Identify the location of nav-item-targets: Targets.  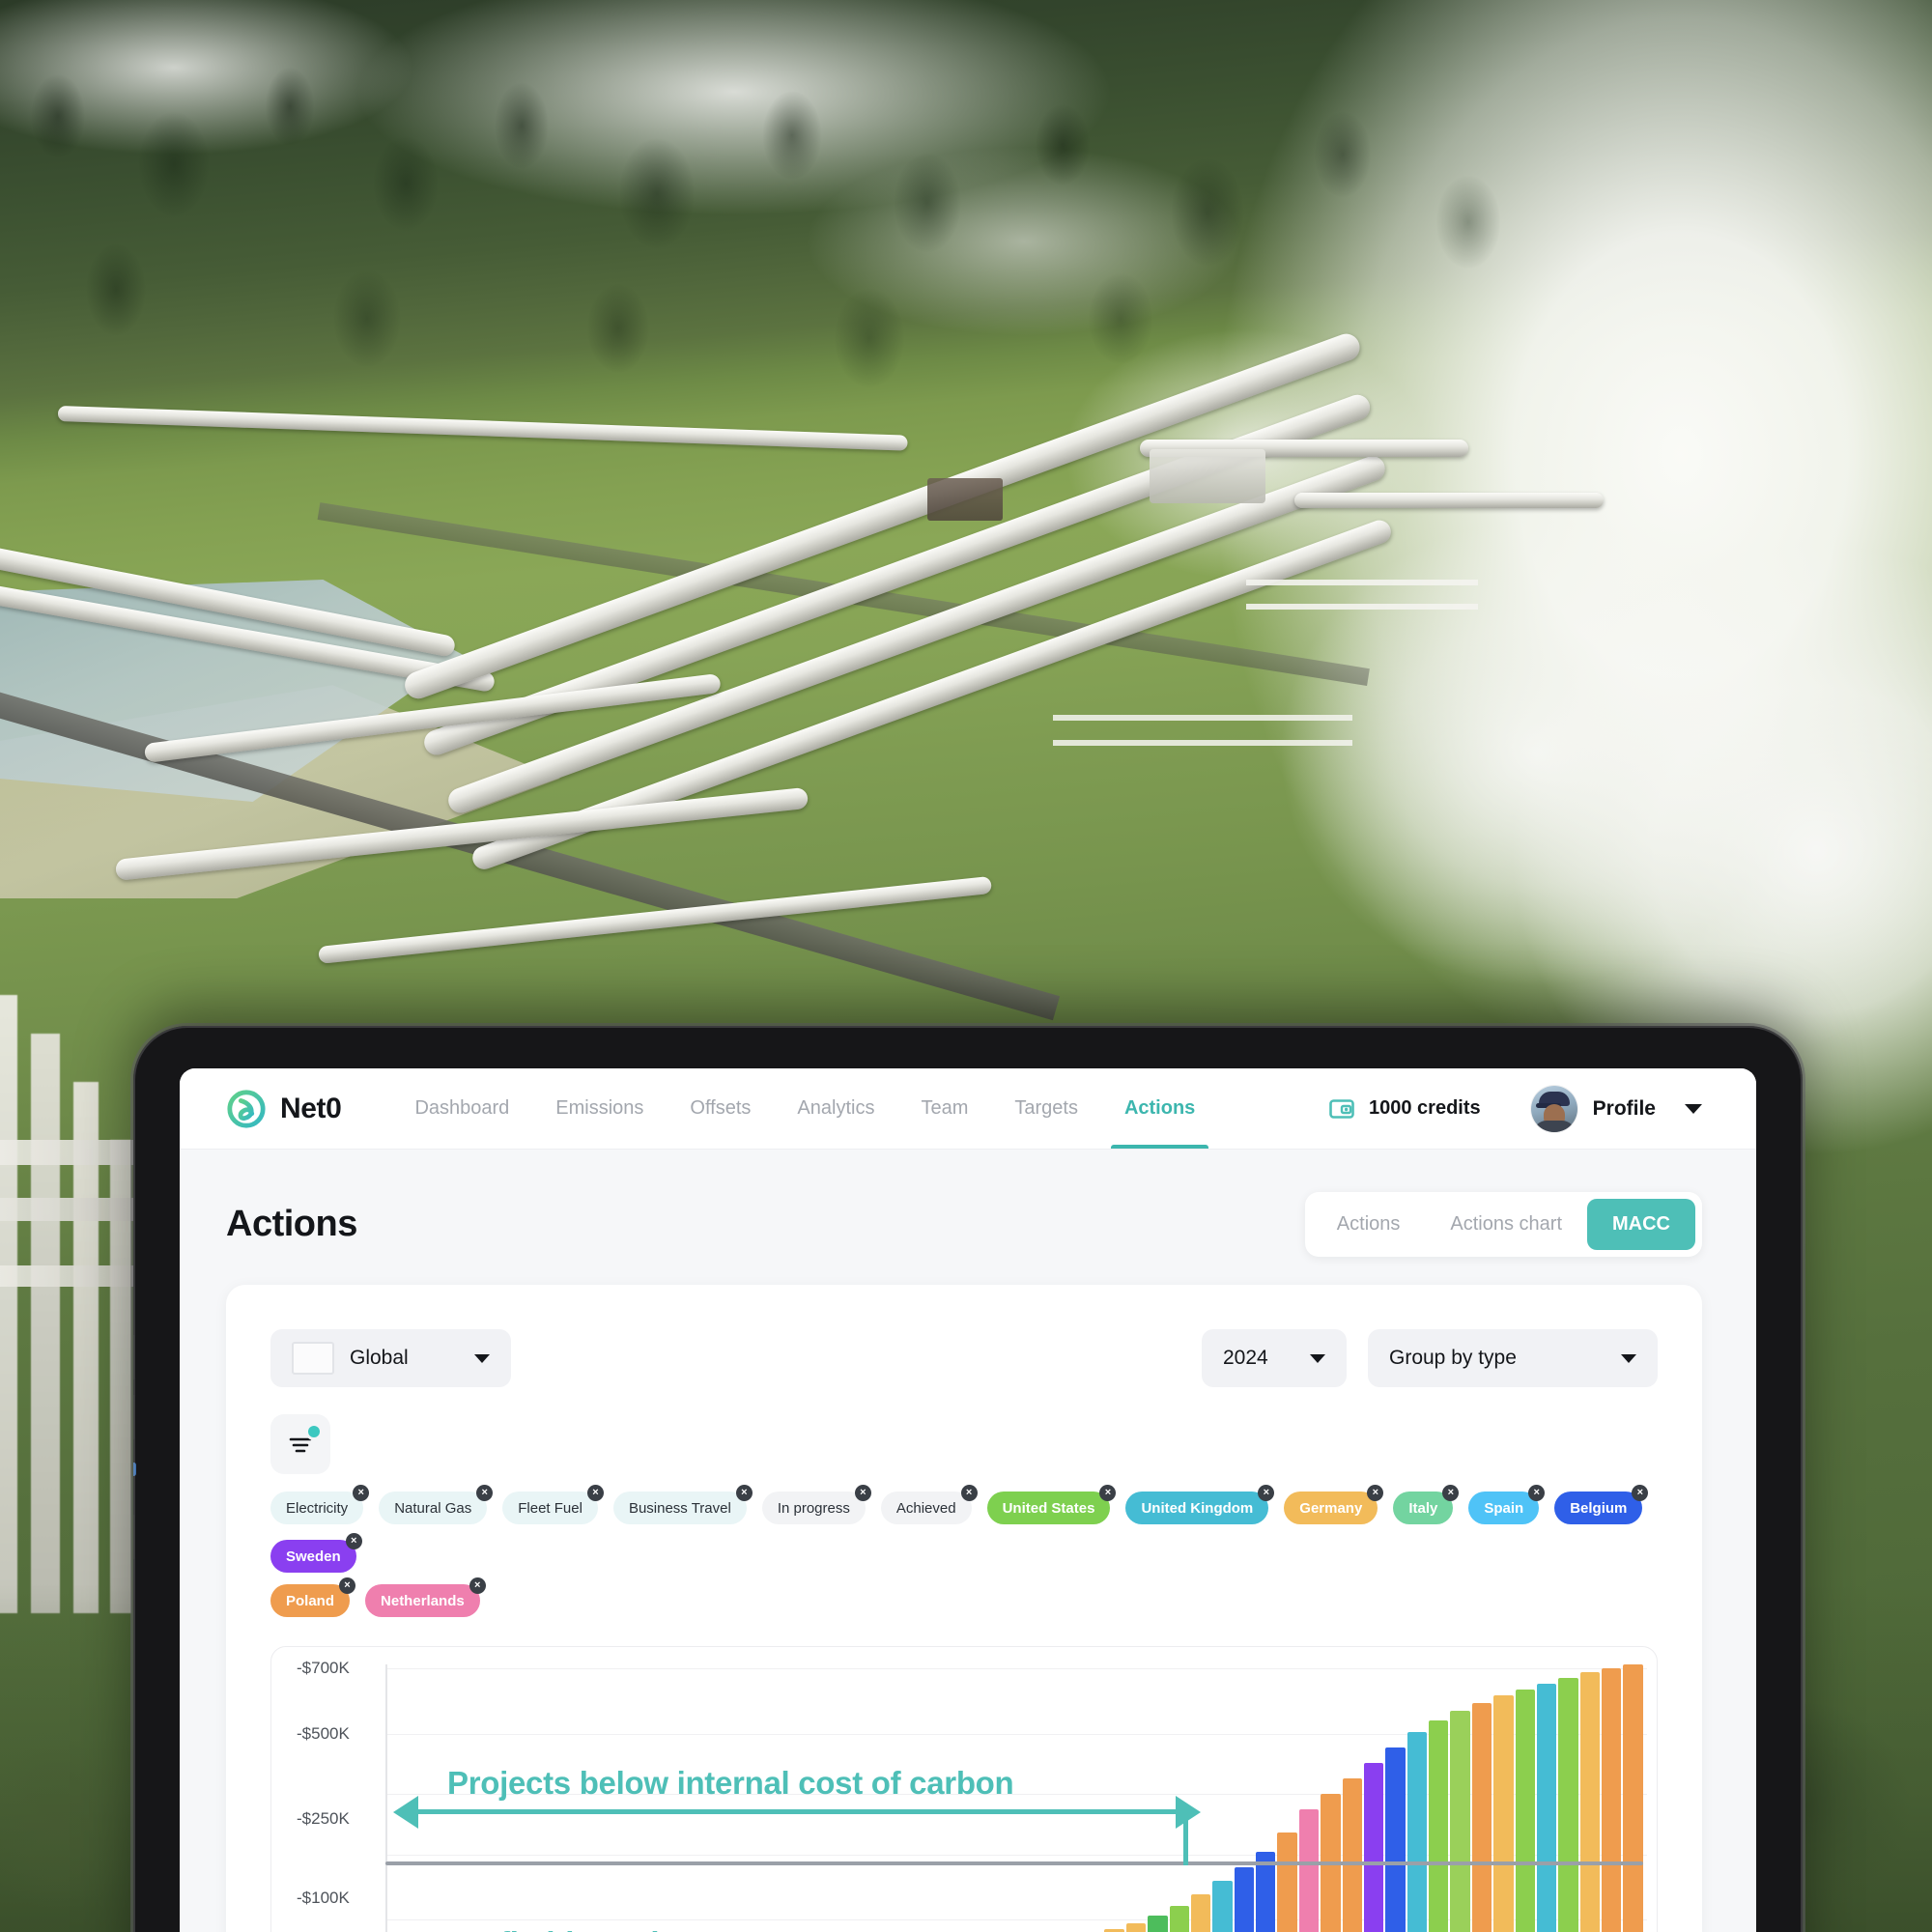
(1046, 1108).